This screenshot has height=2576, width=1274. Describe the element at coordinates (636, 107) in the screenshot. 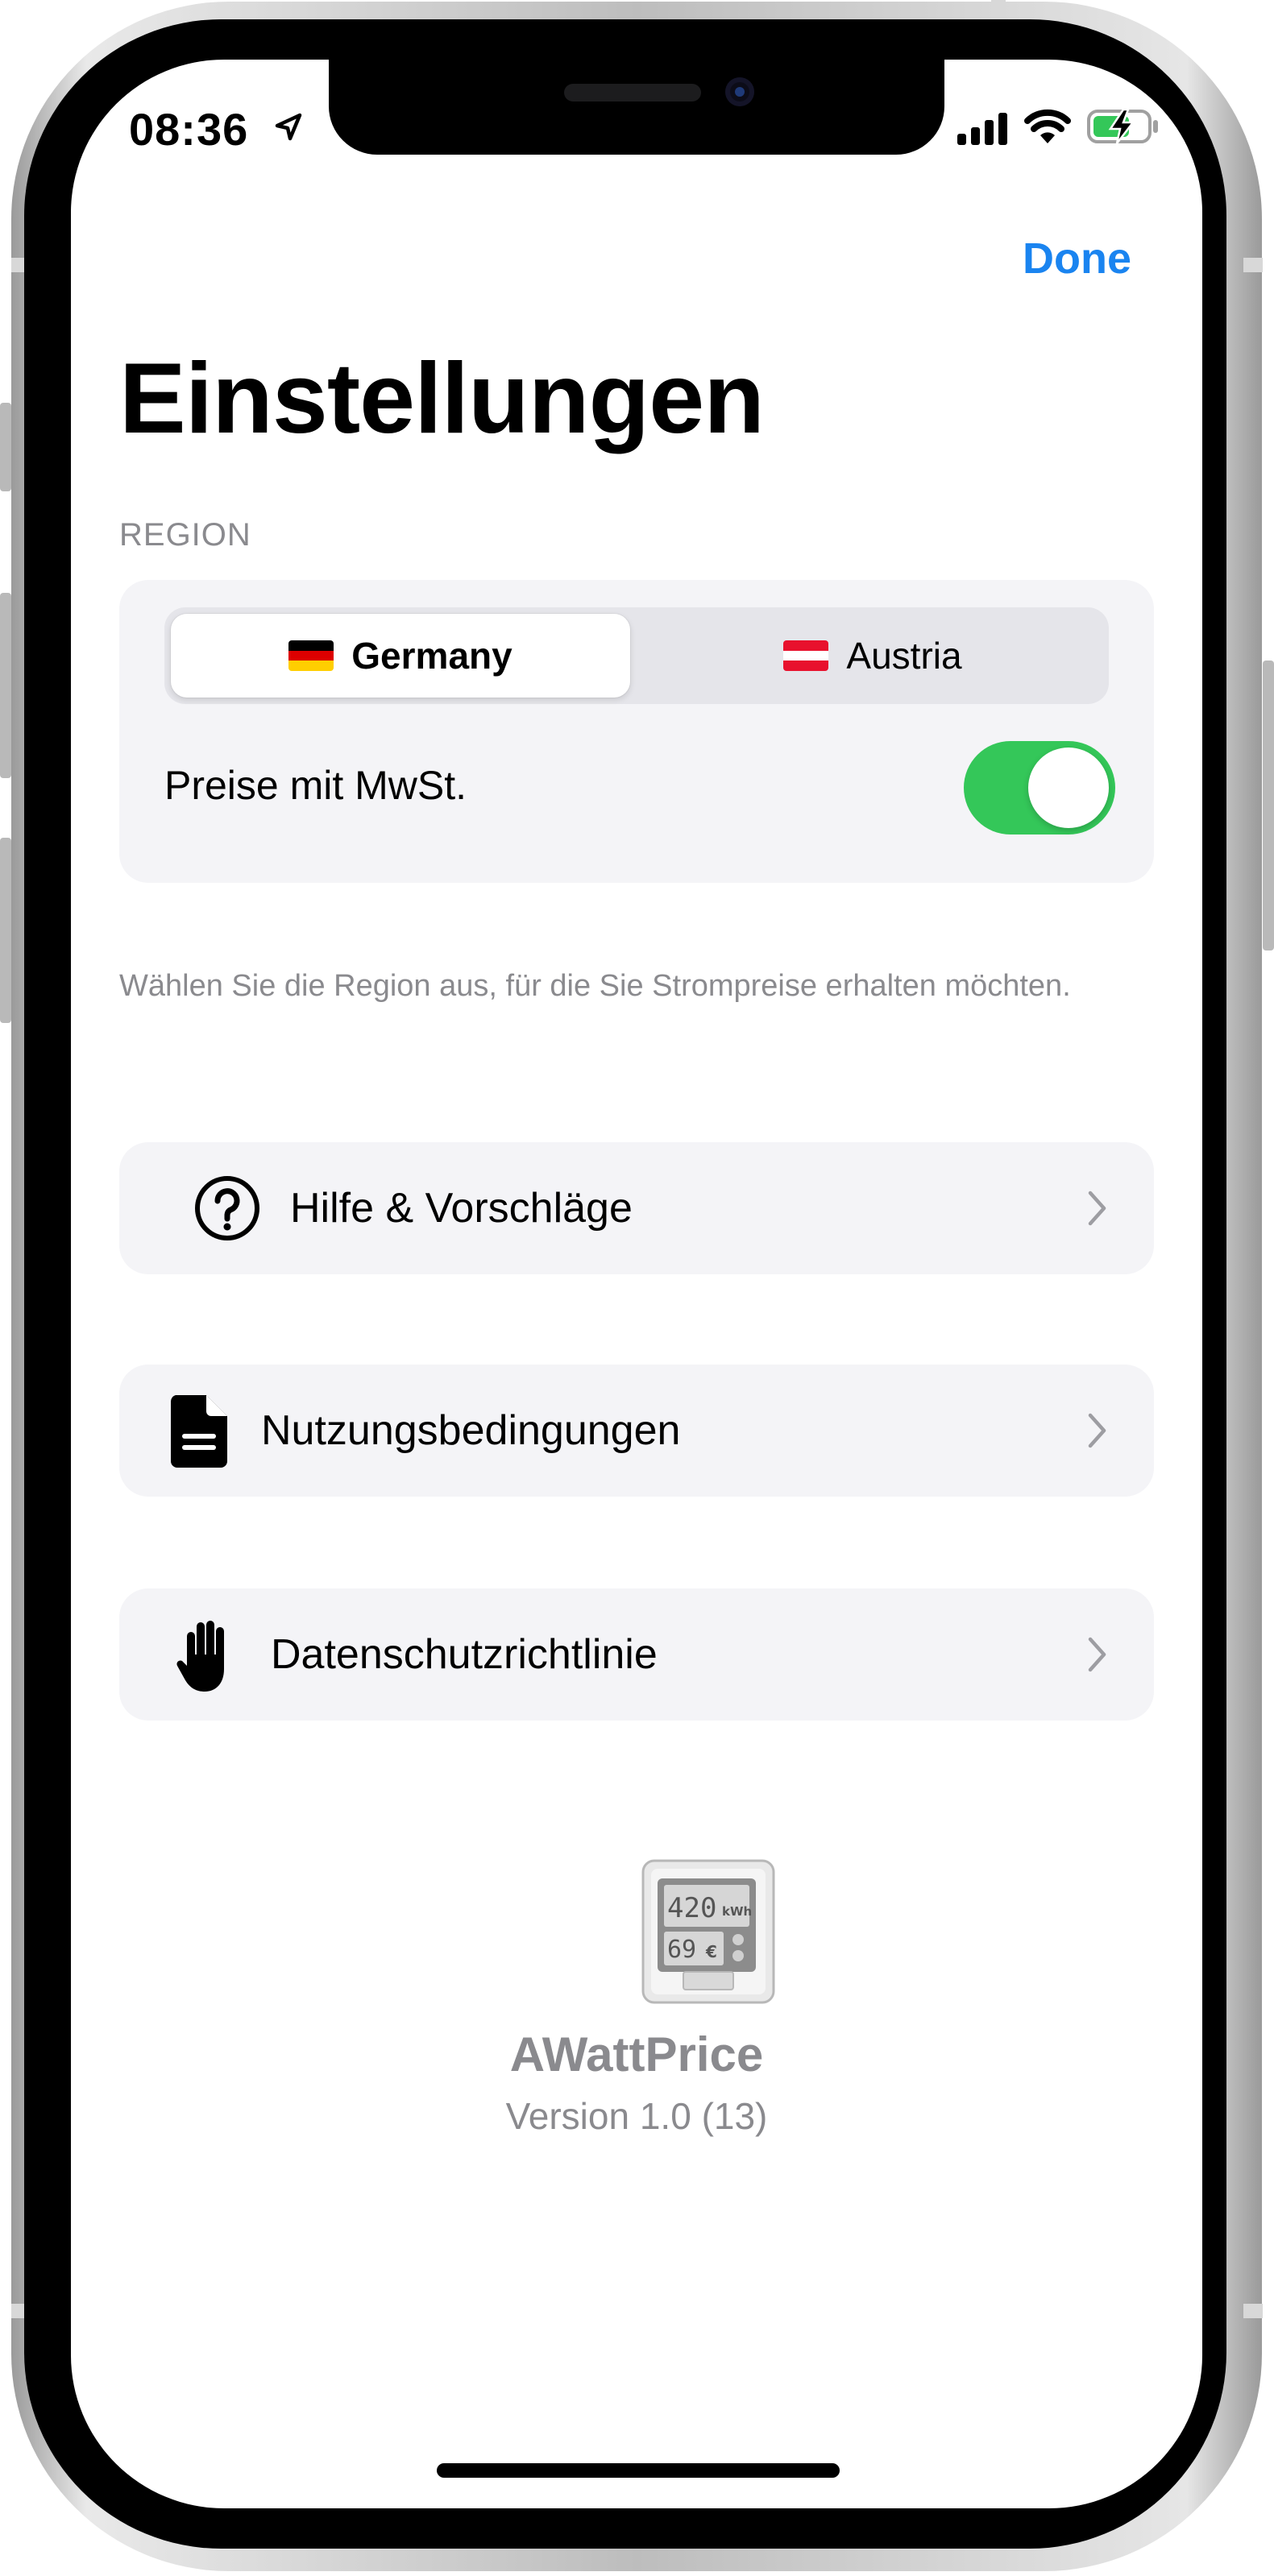

I see `camera-notch` at that location.